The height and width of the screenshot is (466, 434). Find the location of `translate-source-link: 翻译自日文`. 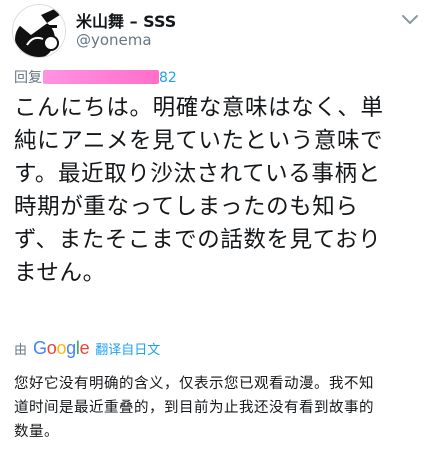

translate-source-link: 翻译自日文 is located at coordinates (127, 348).